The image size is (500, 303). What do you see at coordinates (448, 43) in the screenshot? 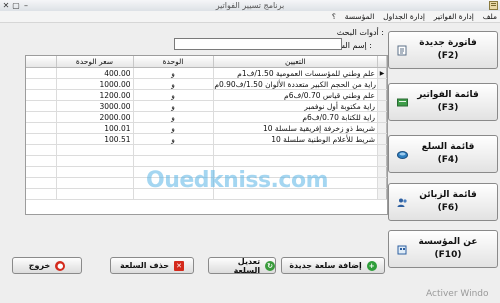
I see `new-invoice-label: فاتورة جديدة` at bounding box center [448, 43].